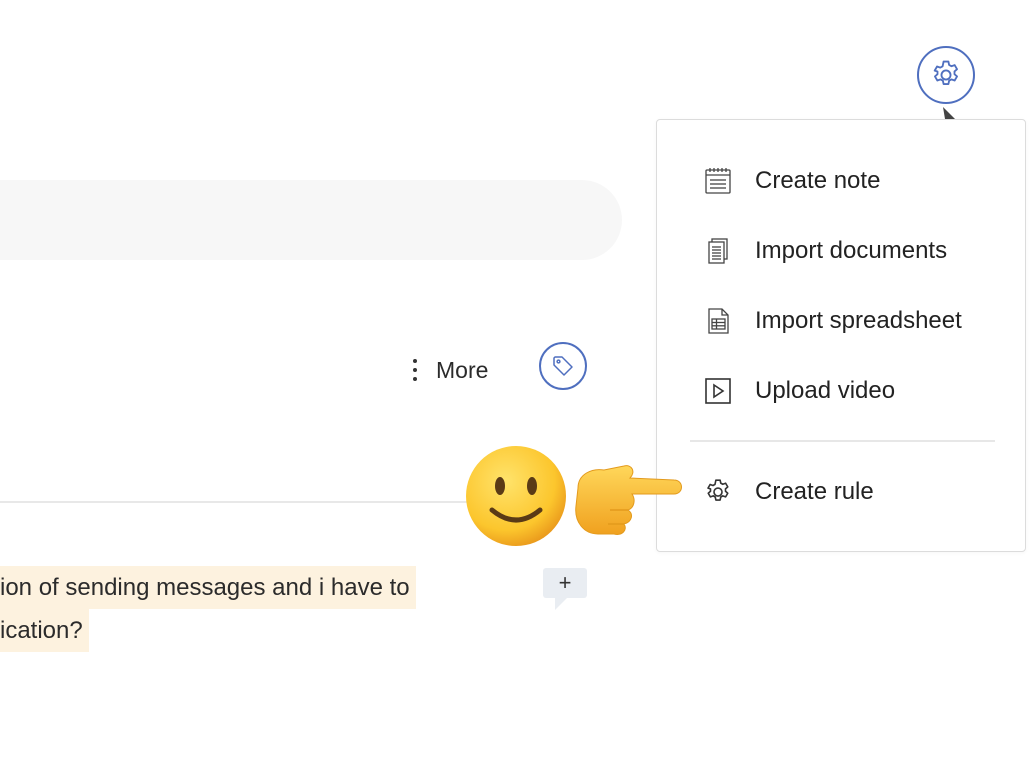  I want to click on smiley-face-icon, so click(516, 496).